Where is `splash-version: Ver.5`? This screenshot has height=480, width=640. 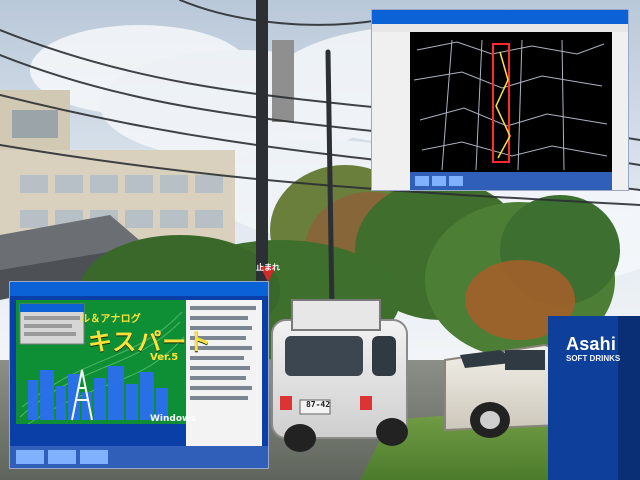 splash-version: Ver.5 is located at coordinates (164, 357).